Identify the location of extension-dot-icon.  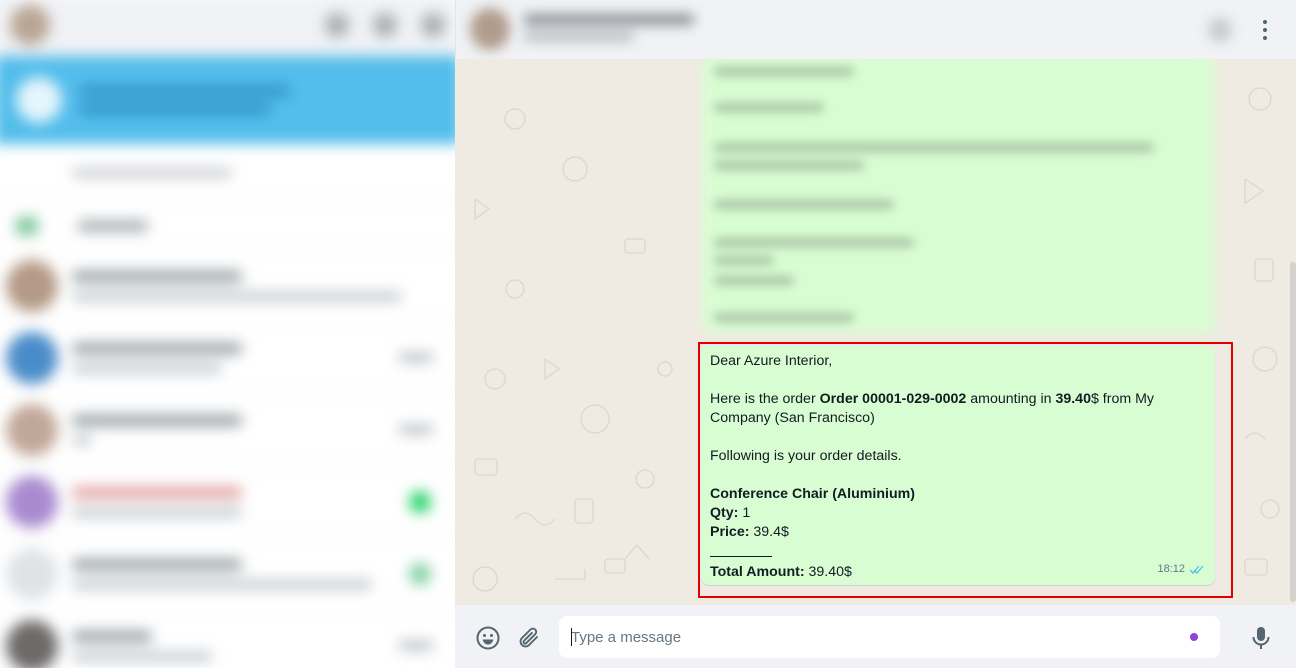
(1194, 637).